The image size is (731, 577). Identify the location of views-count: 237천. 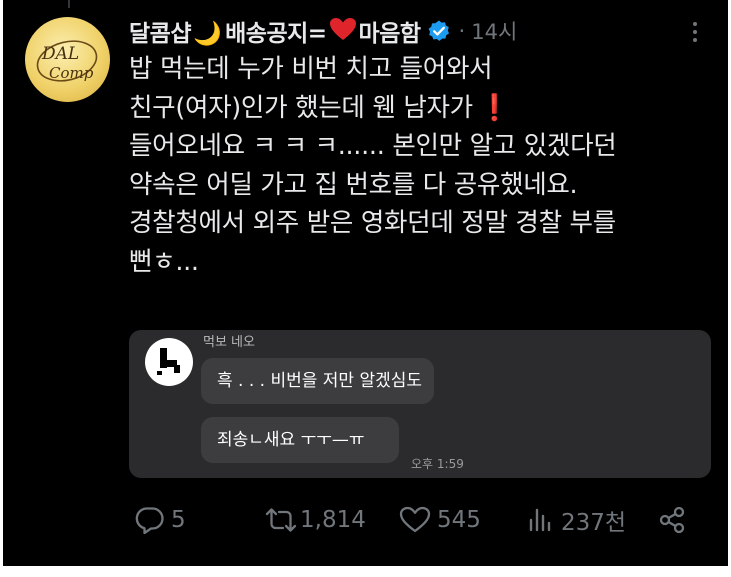
(594, 523).